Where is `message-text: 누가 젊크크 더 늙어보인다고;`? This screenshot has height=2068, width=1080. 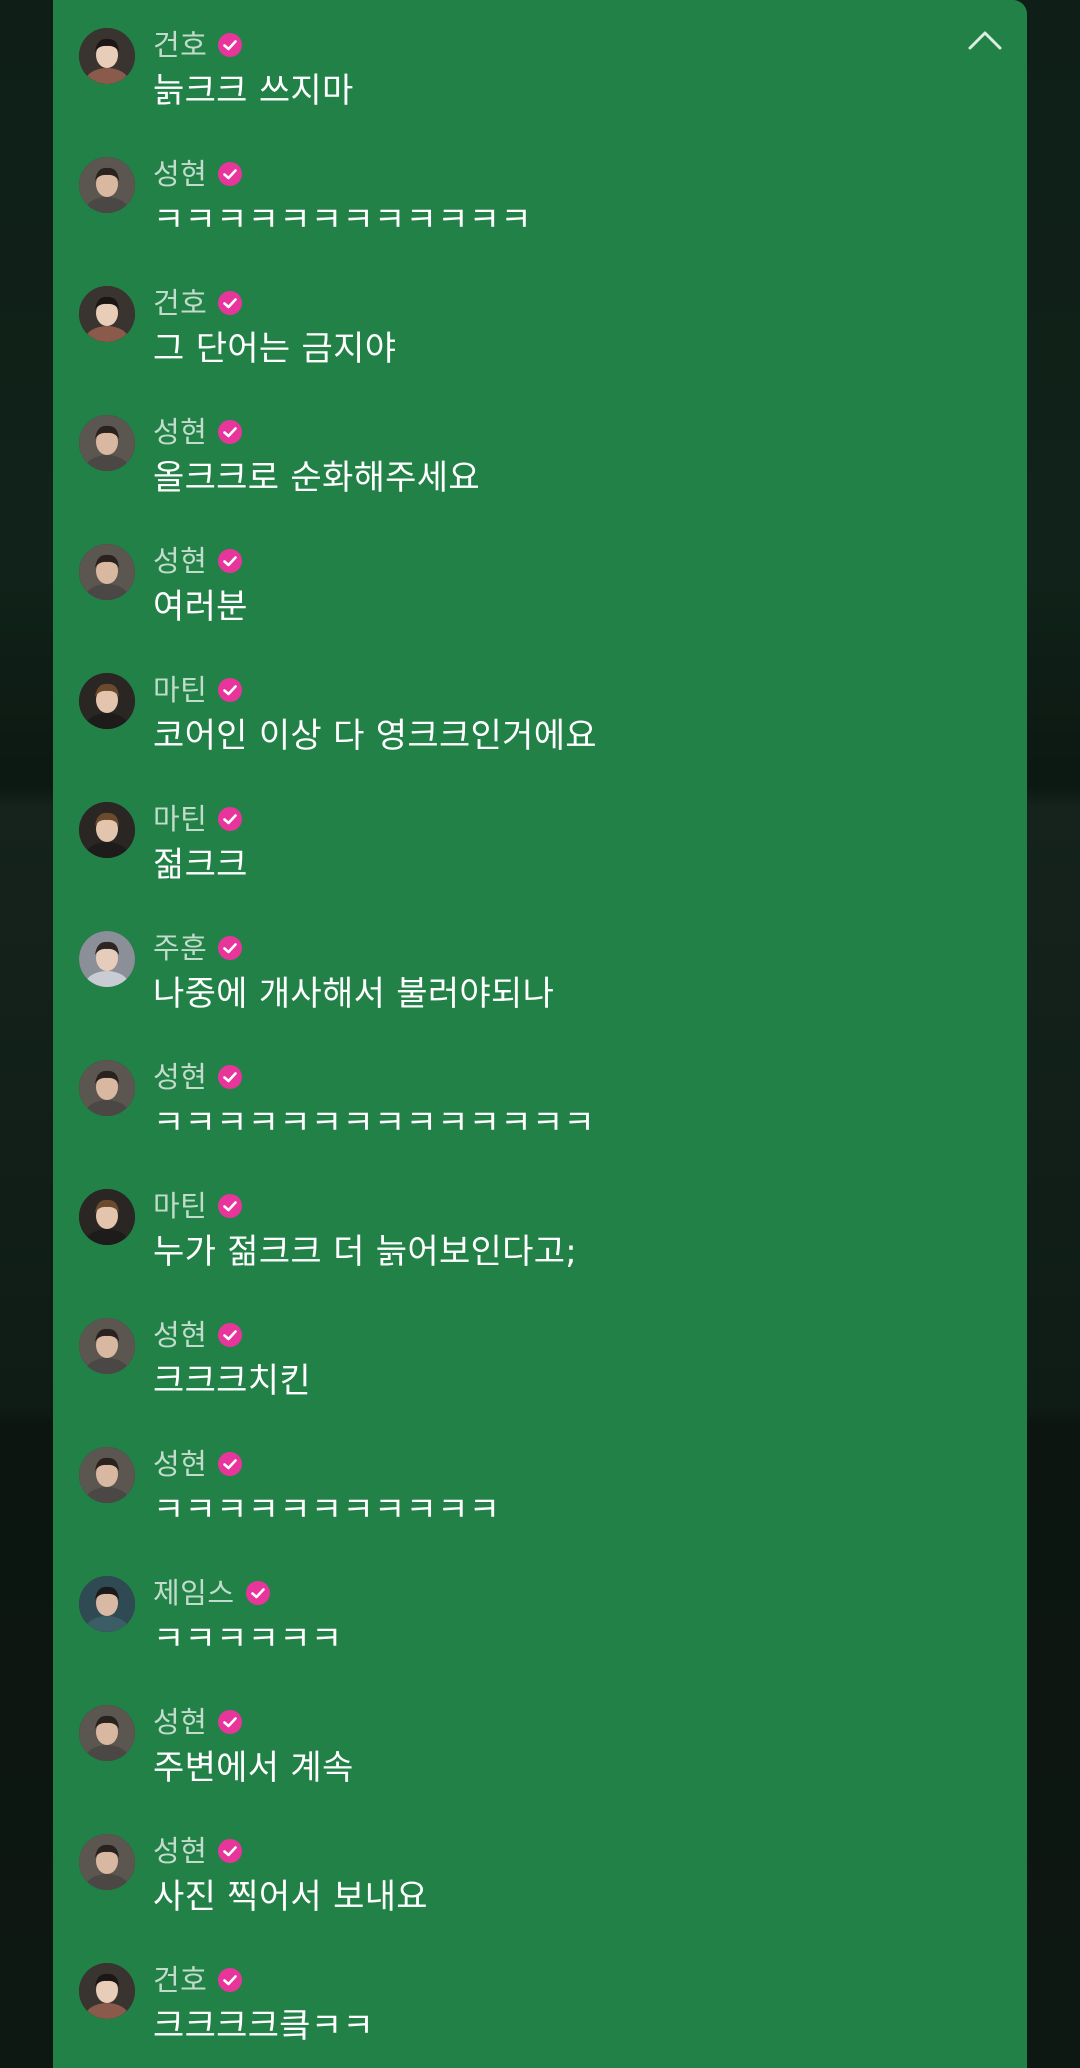
message-text: 누가 젊크크 더 늙어보인다고; is located at coordinates (365, 1252).